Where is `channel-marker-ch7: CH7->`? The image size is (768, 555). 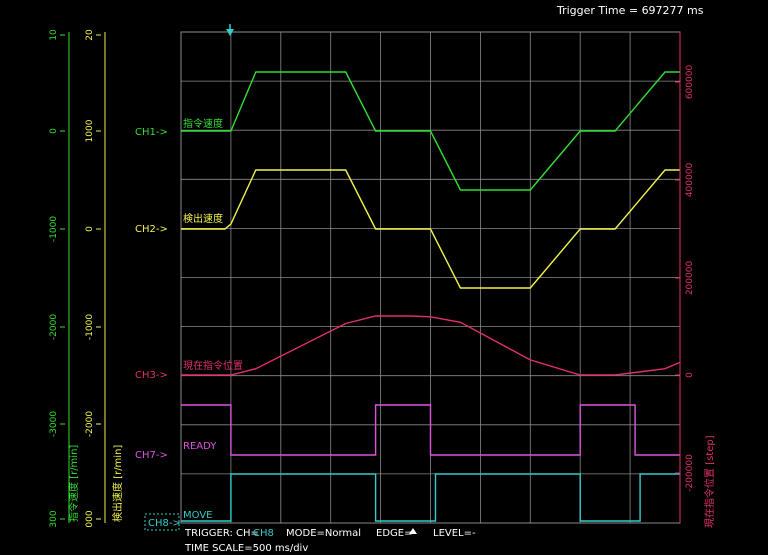 channel-marker-ch7: CH7-> is located at coordinates (151, 455).